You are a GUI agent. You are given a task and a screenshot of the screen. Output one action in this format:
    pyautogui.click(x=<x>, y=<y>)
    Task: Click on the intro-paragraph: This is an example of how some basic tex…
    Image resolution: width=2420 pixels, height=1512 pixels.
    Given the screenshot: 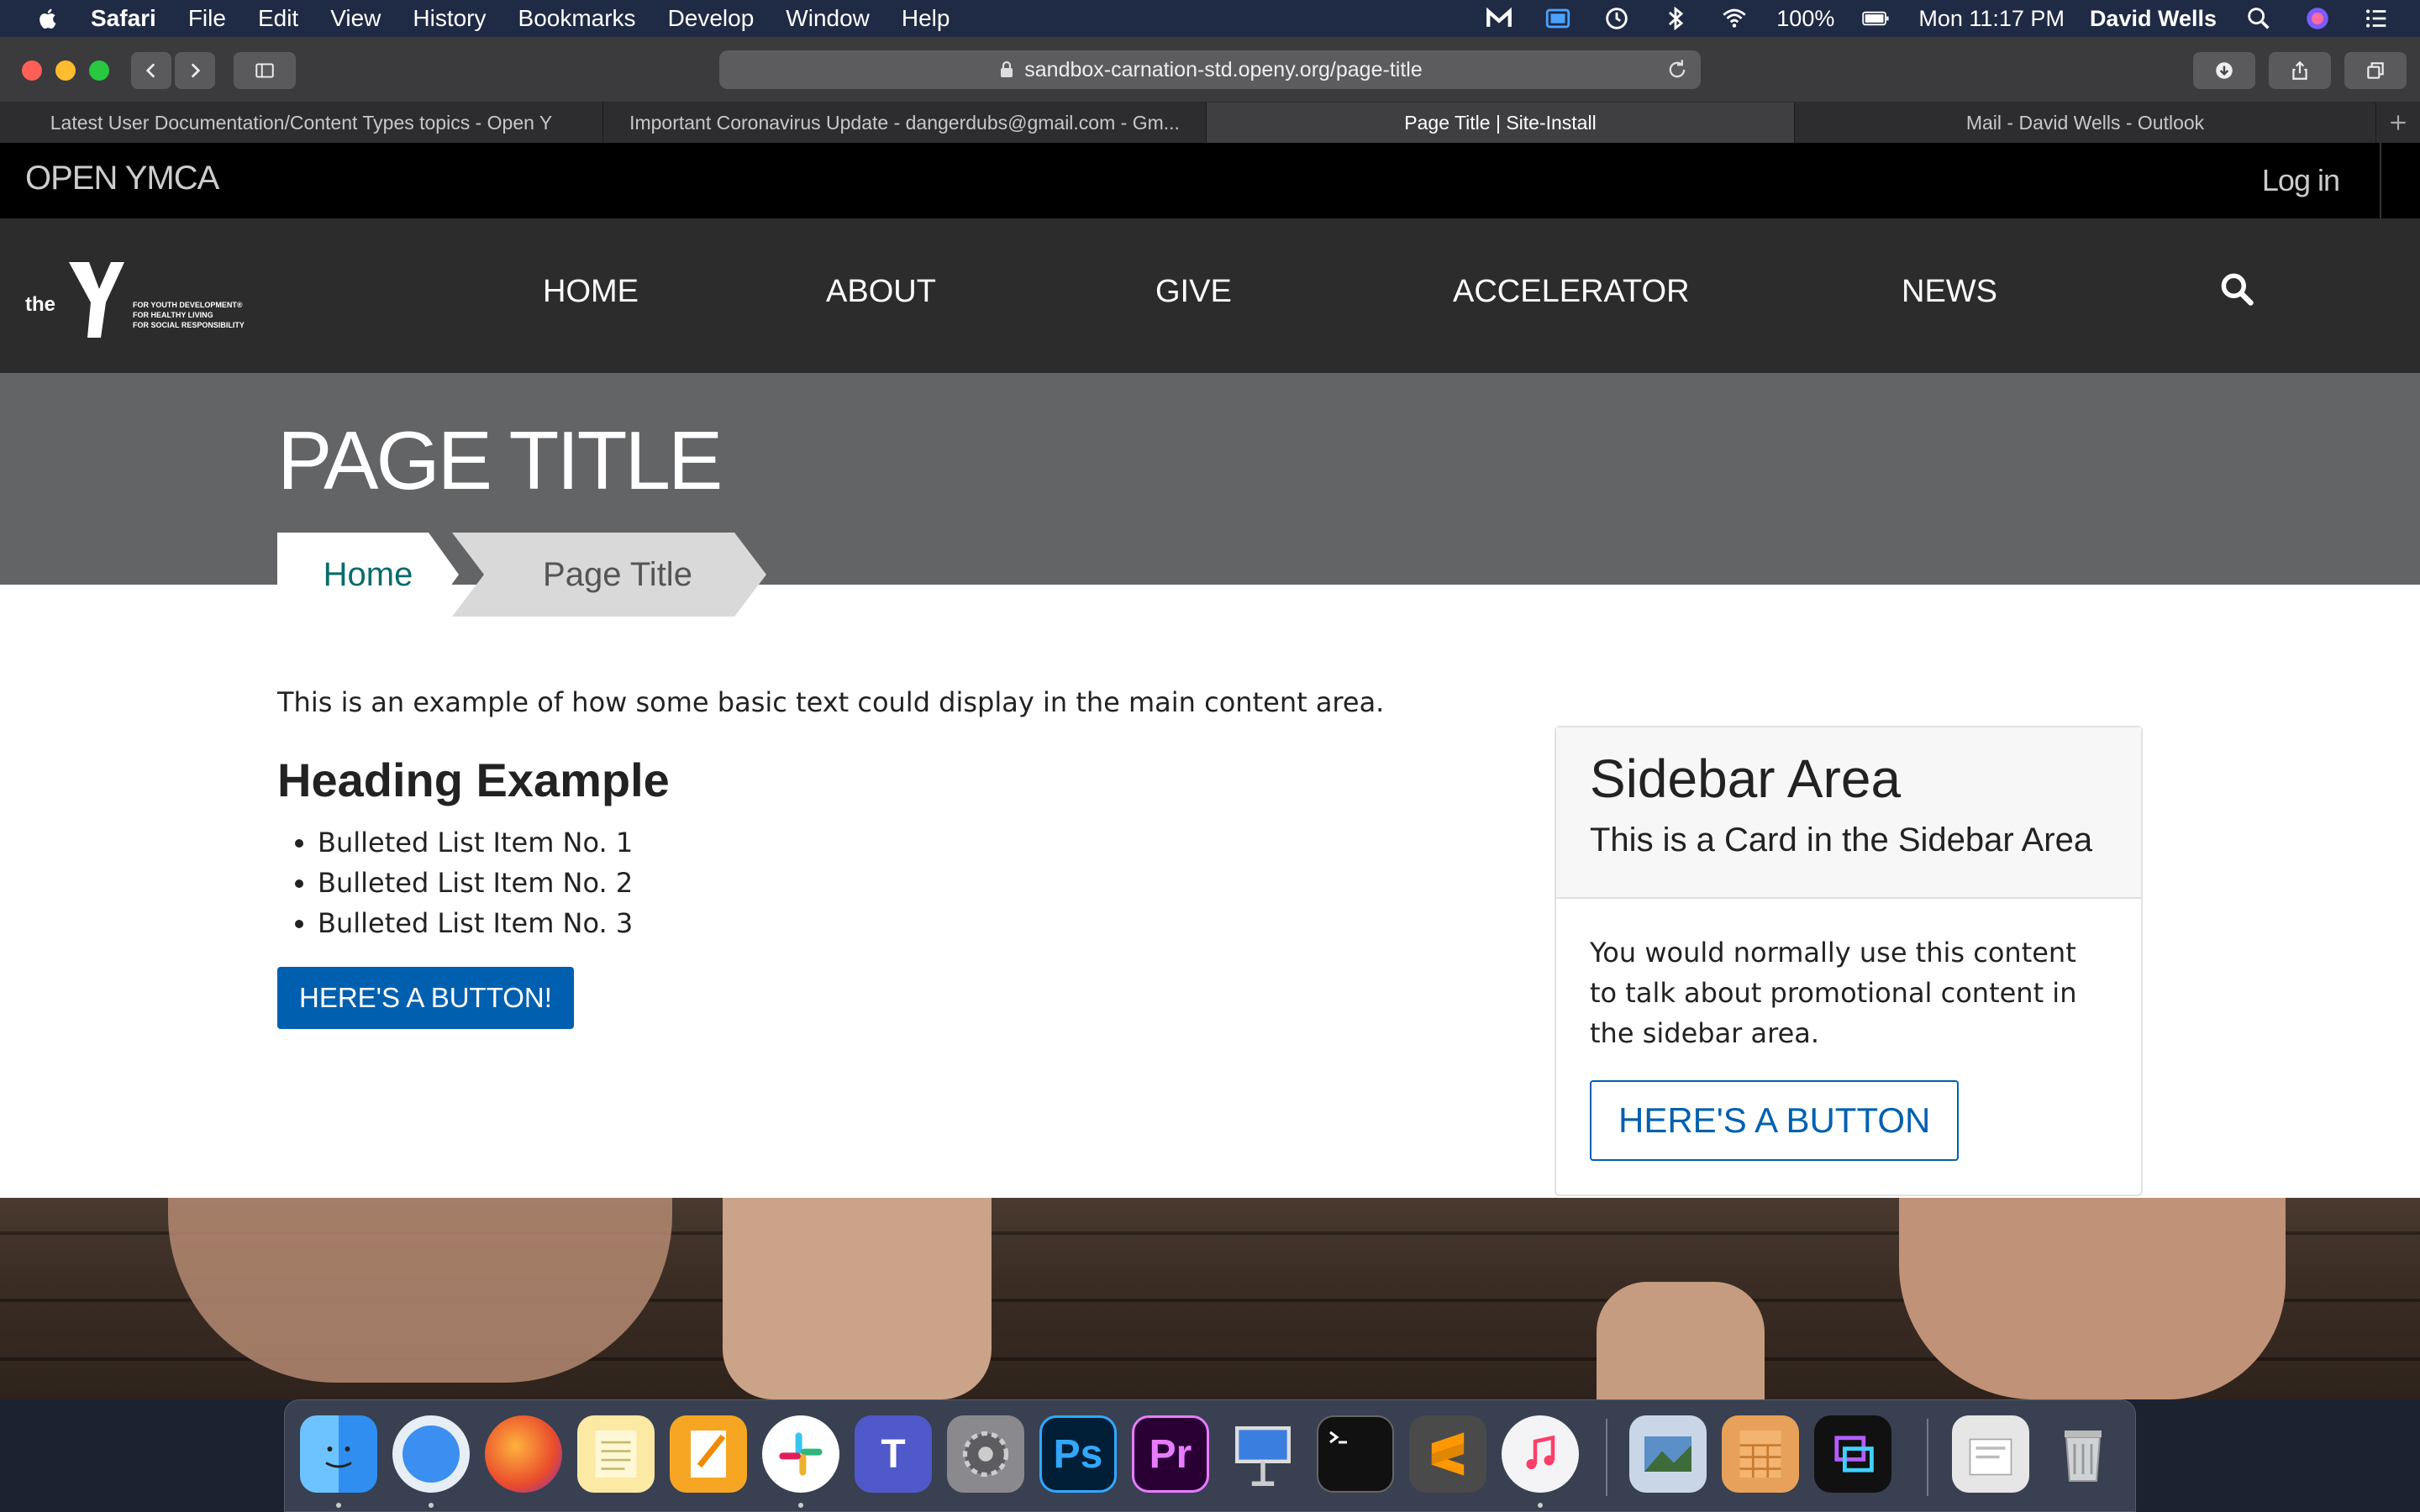 What is the action you would take?
    pyautogui.click(x=831, y=702)
    